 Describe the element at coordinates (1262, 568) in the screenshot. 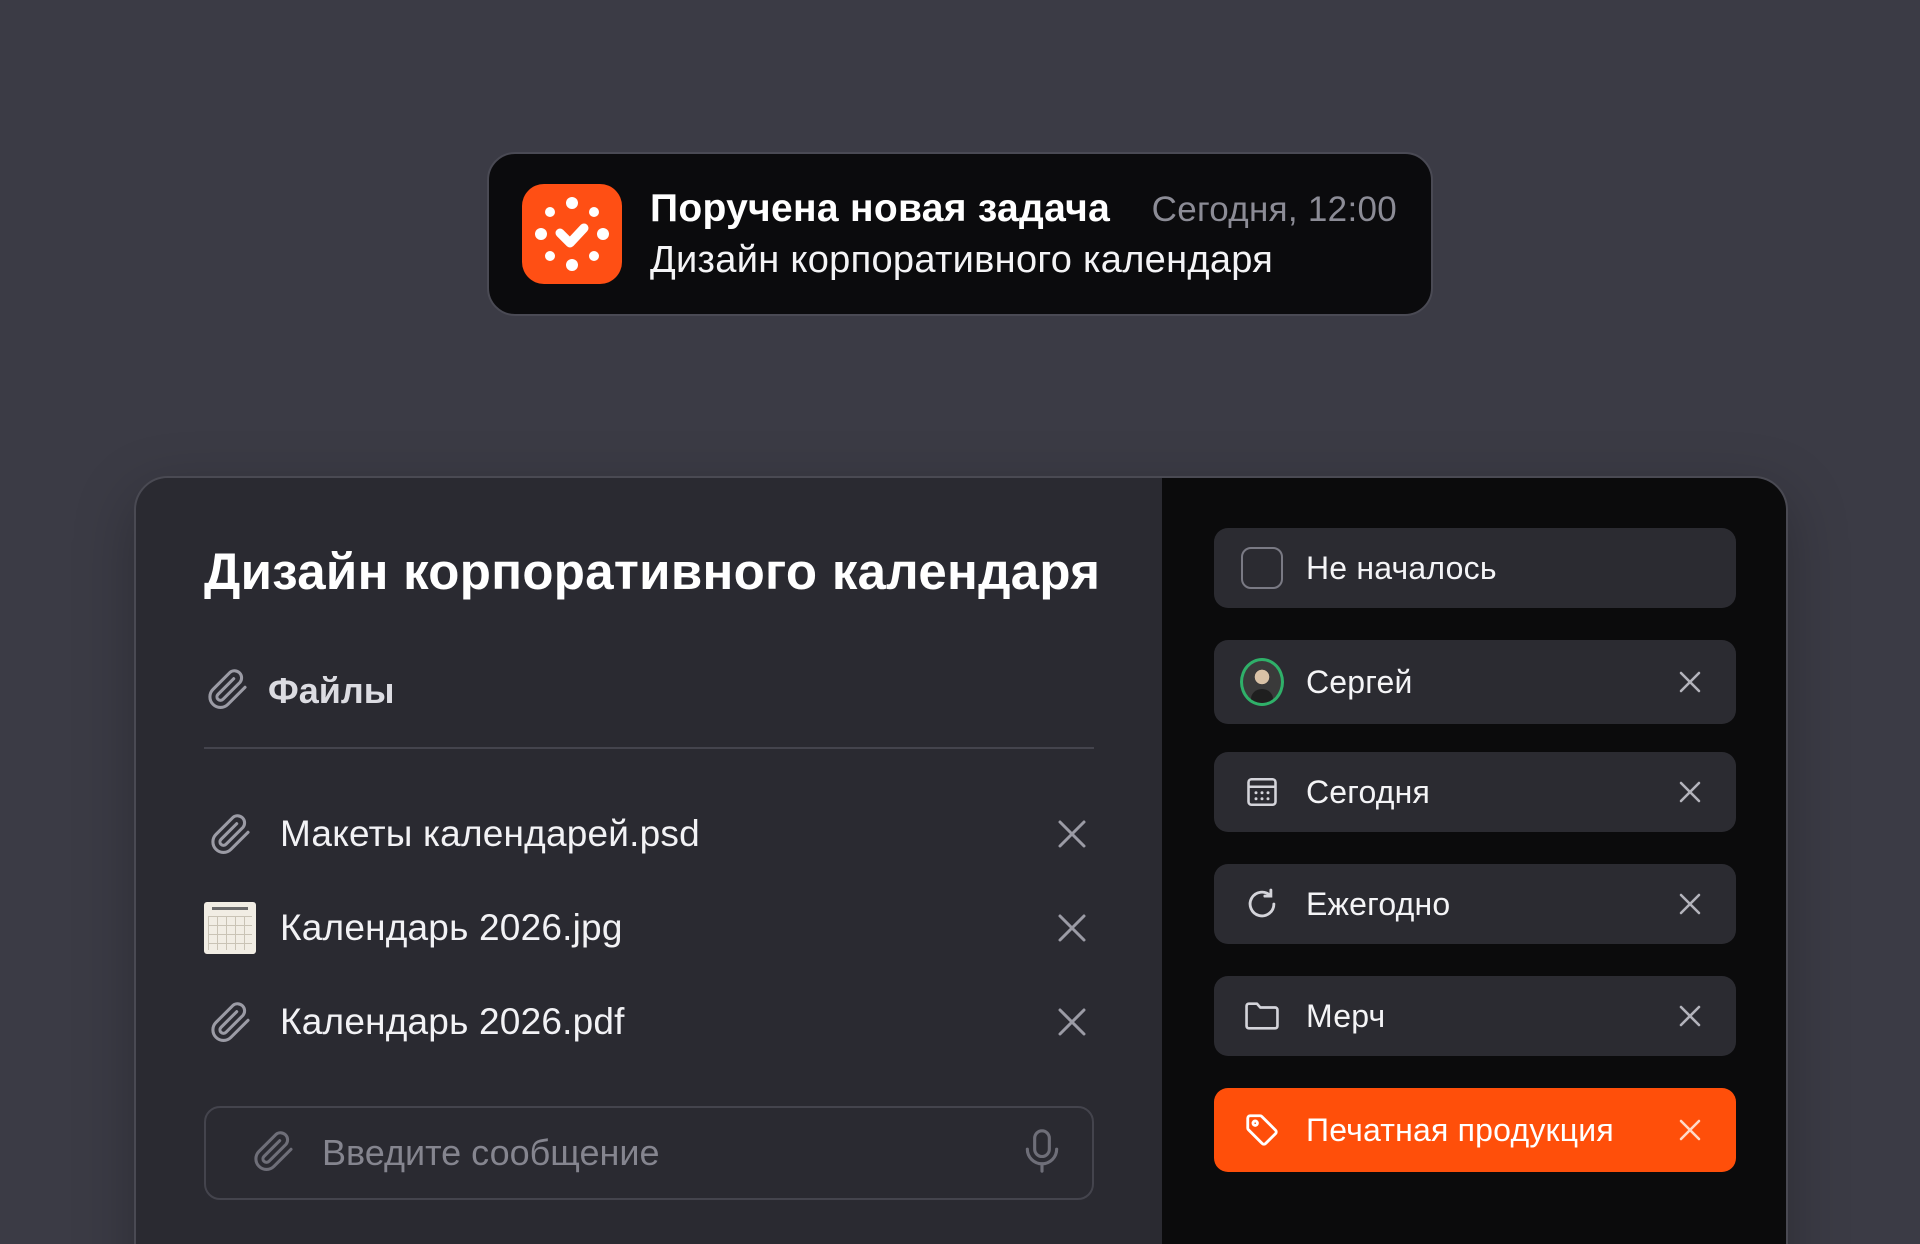

I see `checkbox` at that location.